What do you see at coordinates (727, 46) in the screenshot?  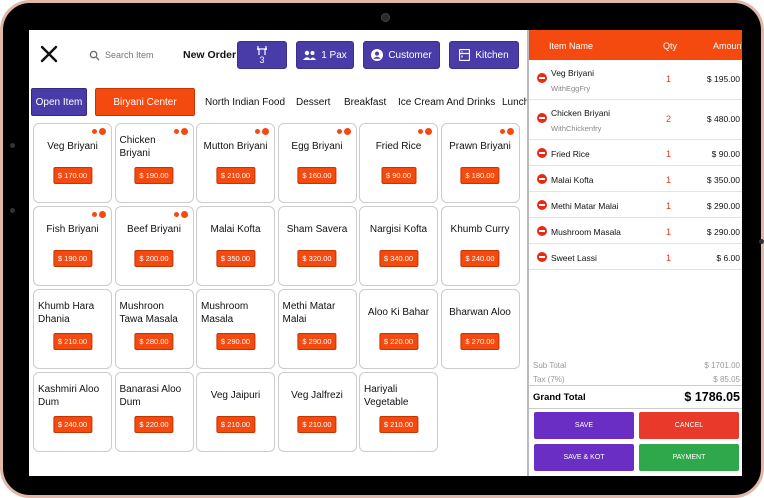 I see `col-amount: Amount` at bounding box center [727, 46].